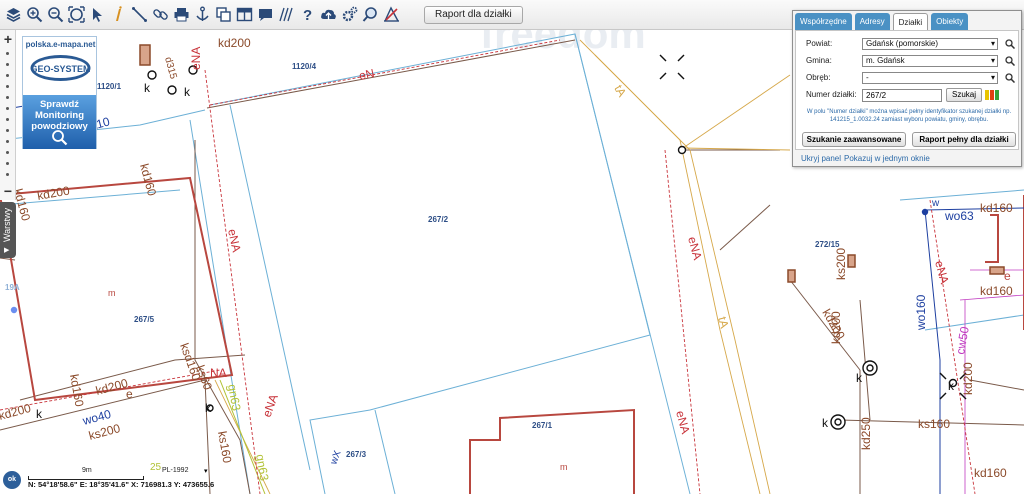 This screenshot has width=1024, height=494. What do you see at coordinates (349, 15) in the screenshot?
I see `settings-icon` at bounding box center [349, 15].